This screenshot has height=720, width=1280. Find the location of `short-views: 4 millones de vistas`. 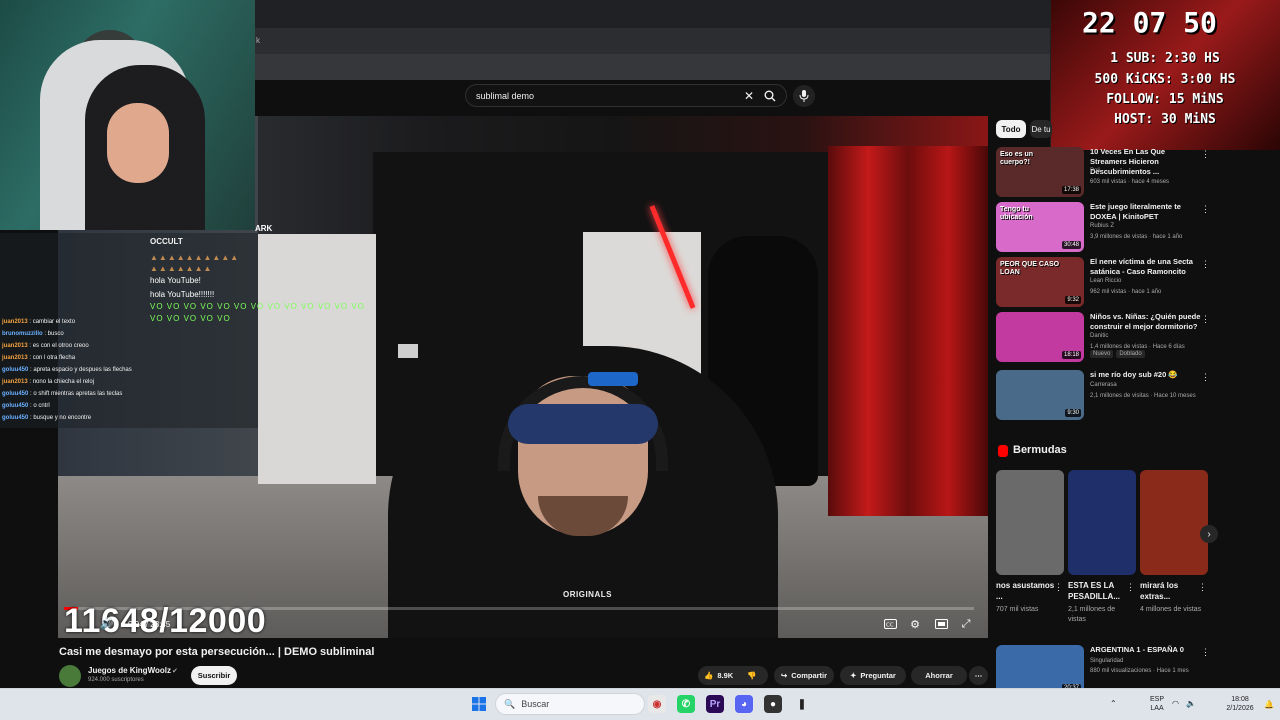

short-views: 4 millones de vistas is located at coordinates (1171, 609).